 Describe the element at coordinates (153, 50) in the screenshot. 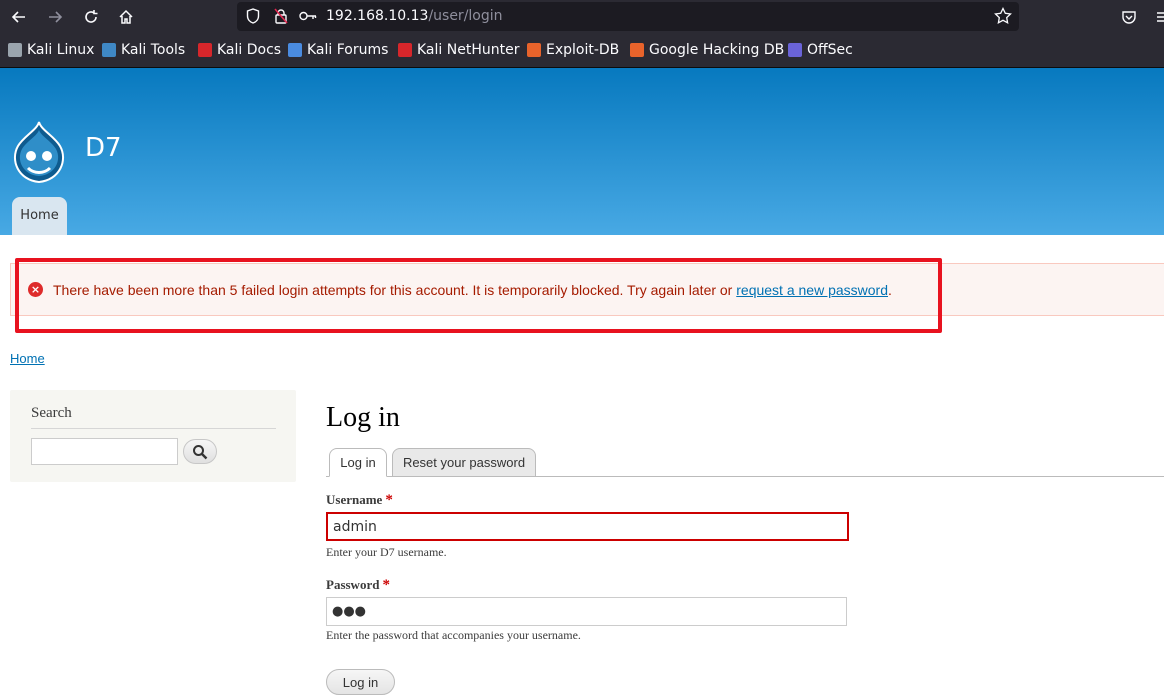

I see `bookmark-label: Kali Tools` at that location.